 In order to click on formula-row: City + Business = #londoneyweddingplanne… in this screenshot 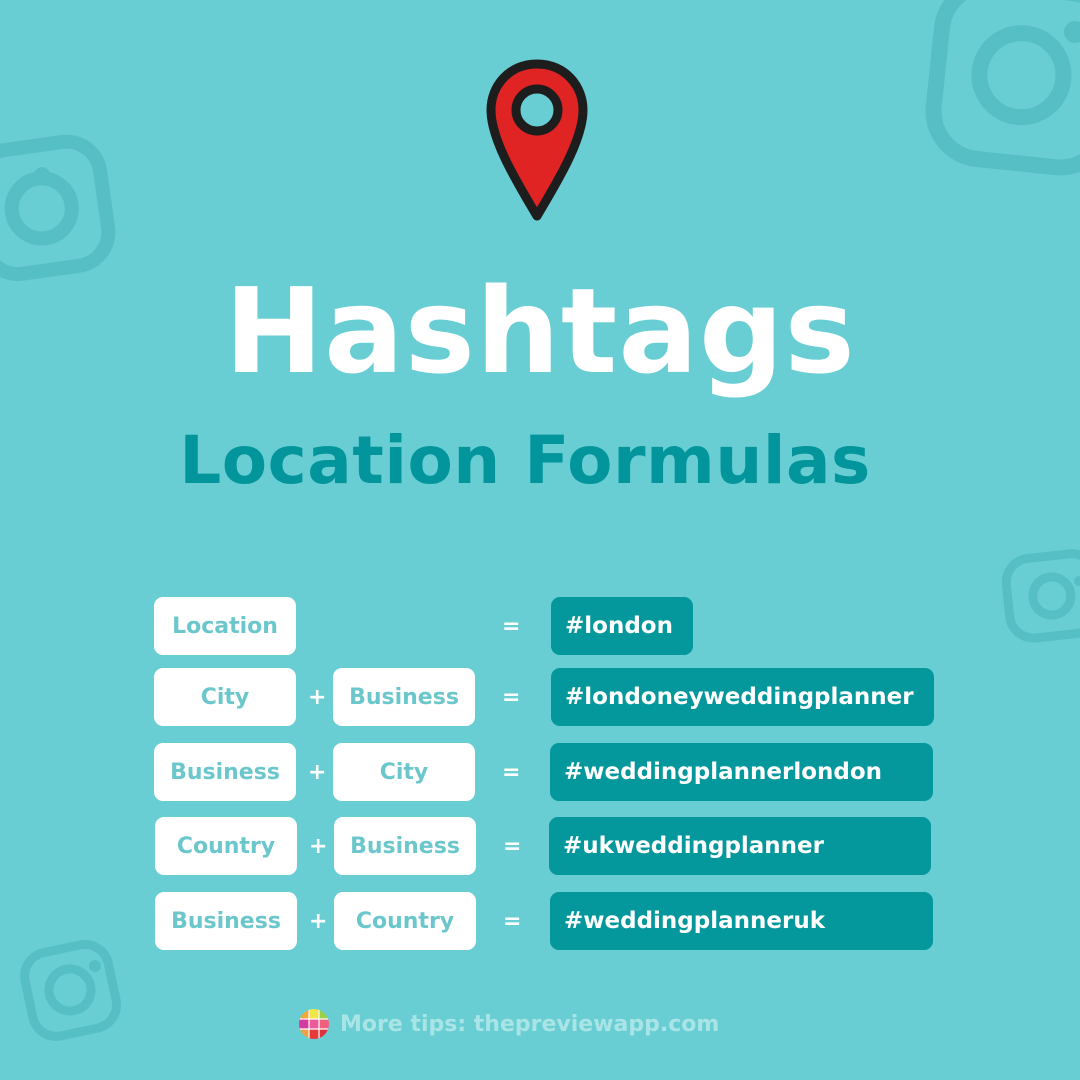, I will do `click(540, 698)`.